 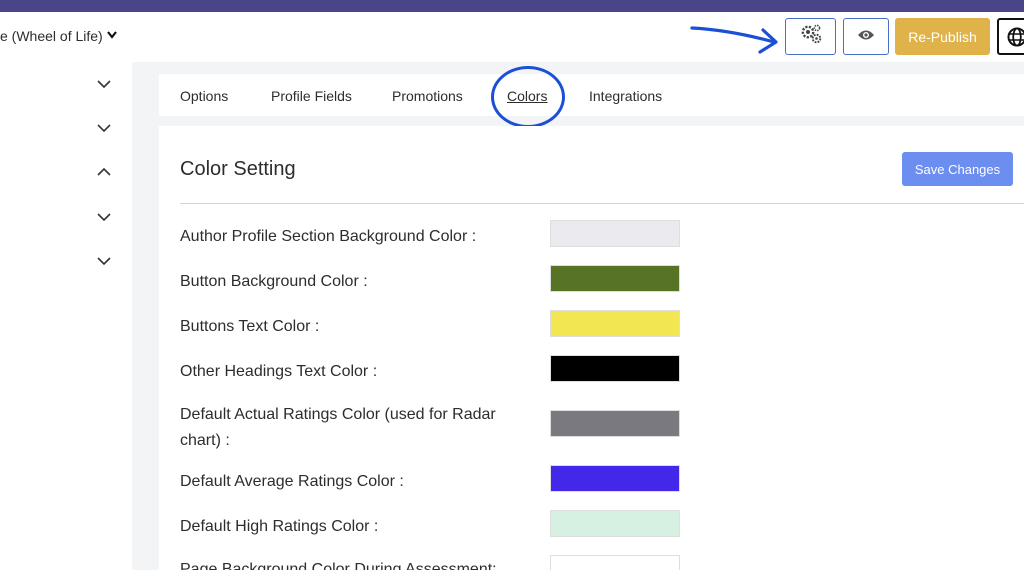 What do you see at coordinates (311, 96) in the screenshot?
I see `tab-profile-fields: Profile Fields` at bounding box center [311, 96].